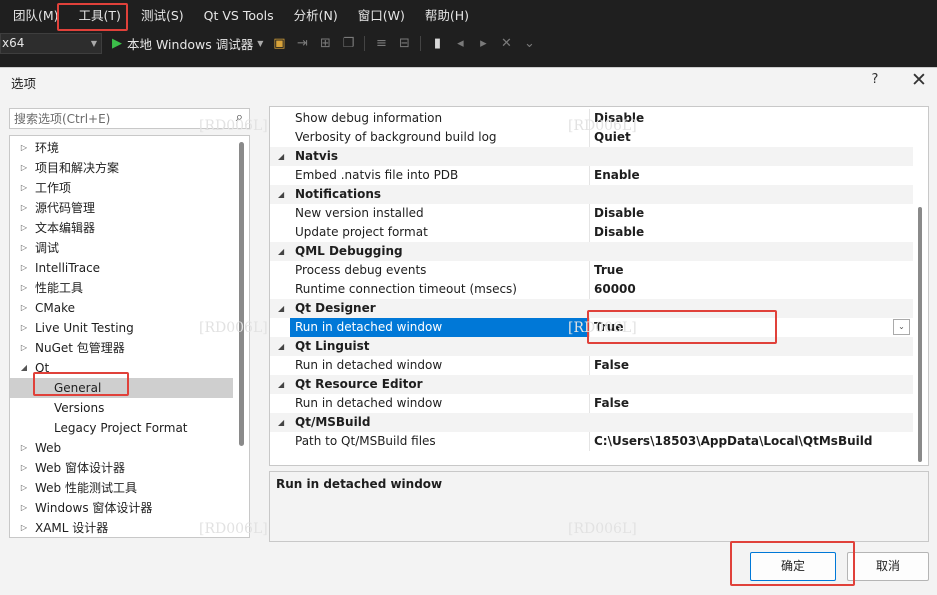 This screenshot has width=937, height=595. Describe the element at coordinates (121, 188) in the screenshot. I see `tree-item: ▷ 工作项` at that location.